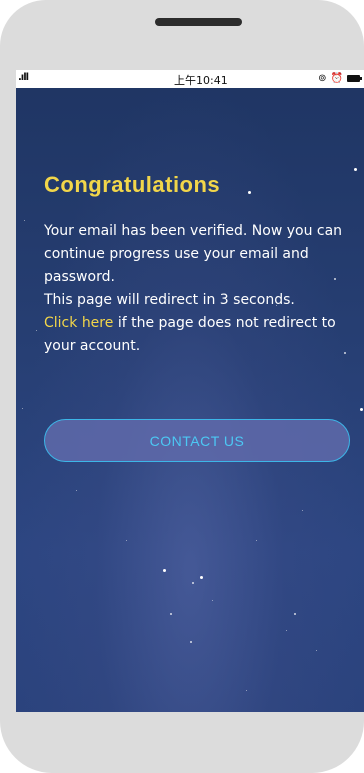 The image size is (364, 773). What do you see at coordinates (201, 80) in the screenshot?
I see `status-time: 上午10:41` at bounding box center [201, 80].